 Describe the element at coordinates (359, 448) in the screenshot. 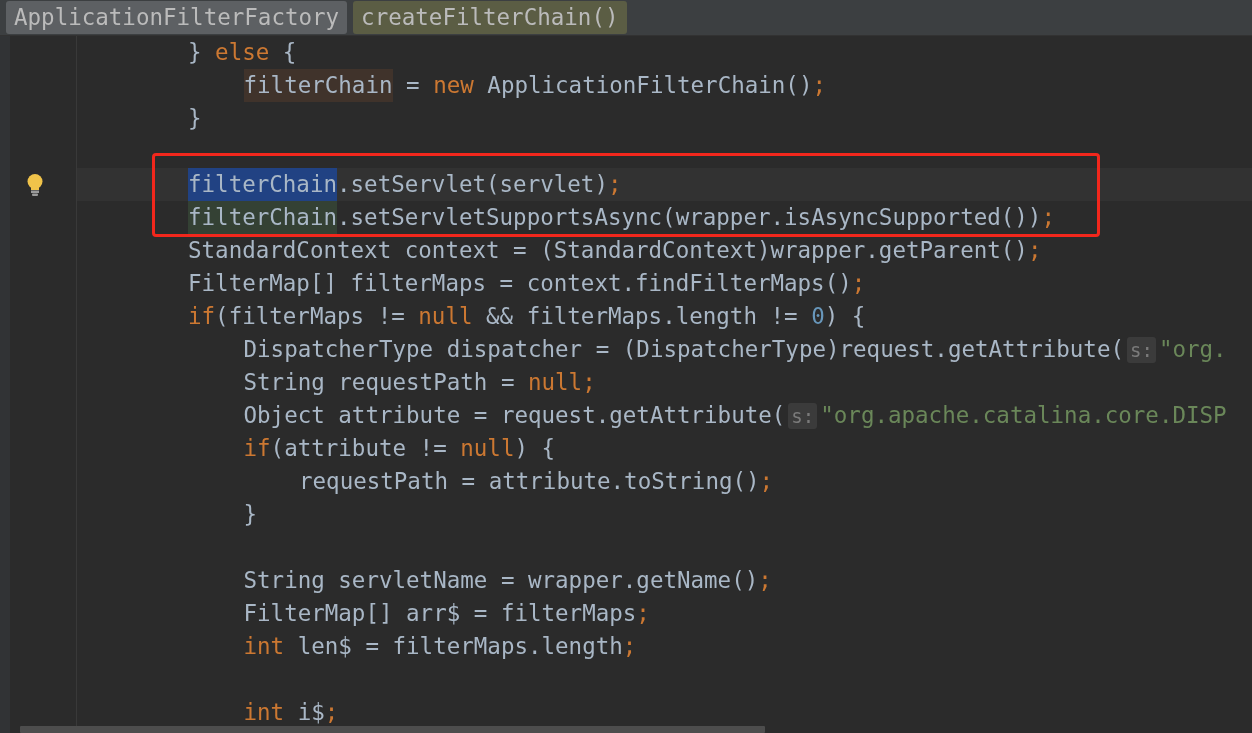

I see `code-text: (attribute !=` at that location.